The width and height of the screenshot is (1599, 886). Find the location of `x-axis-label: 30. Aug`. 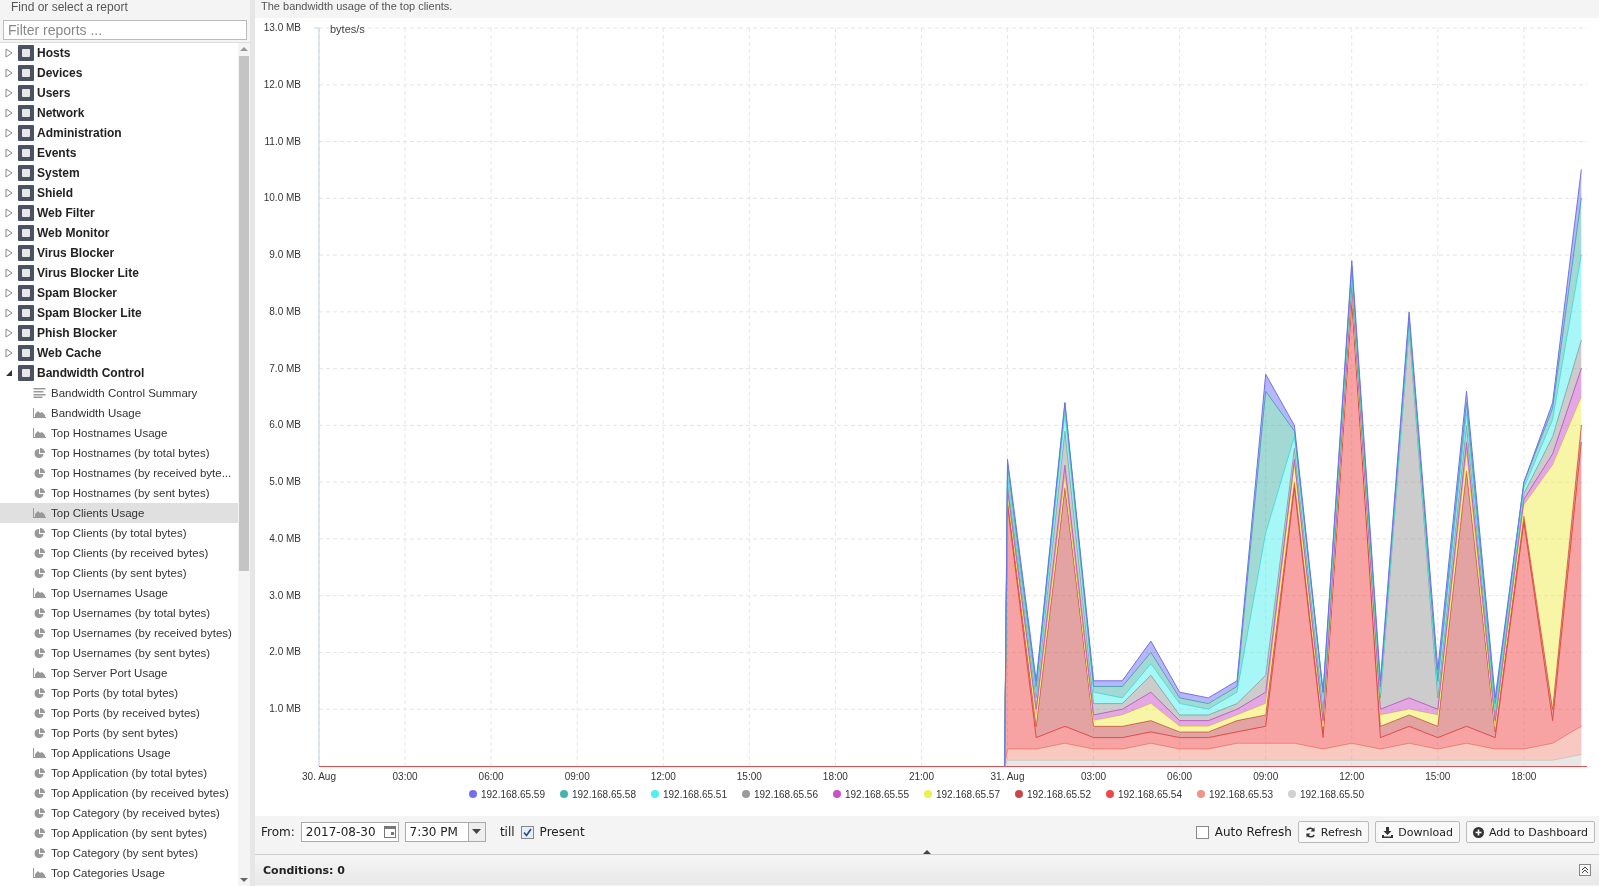

x-axis-label: 30. Aug is located at coordinates (319, 776).